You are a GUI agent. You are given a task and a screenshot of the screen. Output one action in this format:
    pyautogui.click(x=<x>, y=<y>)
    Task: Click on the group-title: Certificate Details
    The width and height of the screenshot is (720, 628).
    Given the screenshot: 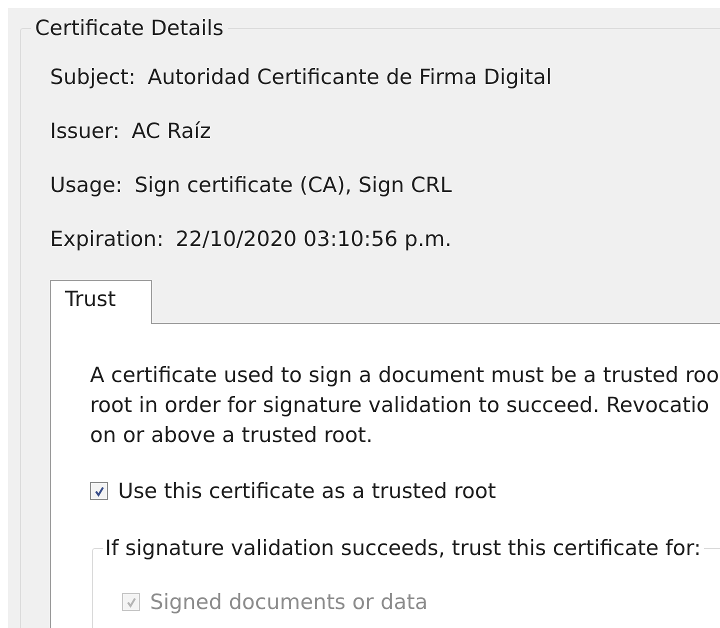 What is the action you would take?
    pyautogui.click(x=129, y=28)
    